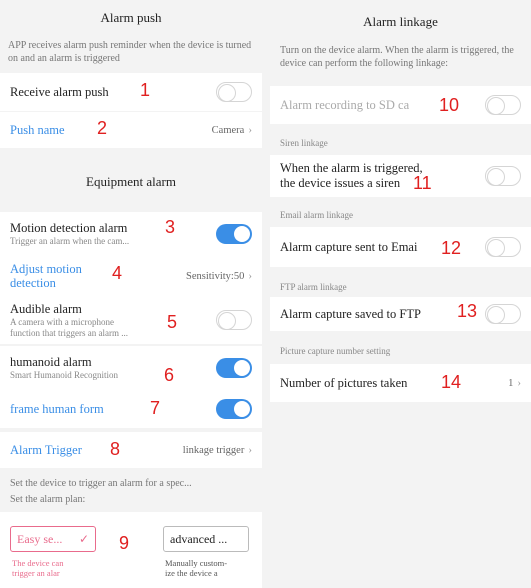 The height and width of the screenshot is (588, 531). What do you see at coordinates (37, 129) in the screenshot?
I see `push-name-label: Push name` at bounding box center [37, 129].